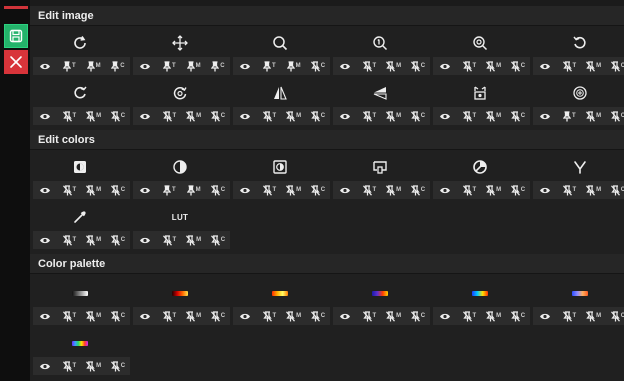 This screenshot has width=624, height=381. What do you see at coordinates (80, 293) in the screenshot?
I see `grayscale-palette-button` at bounding box center [80, 293].